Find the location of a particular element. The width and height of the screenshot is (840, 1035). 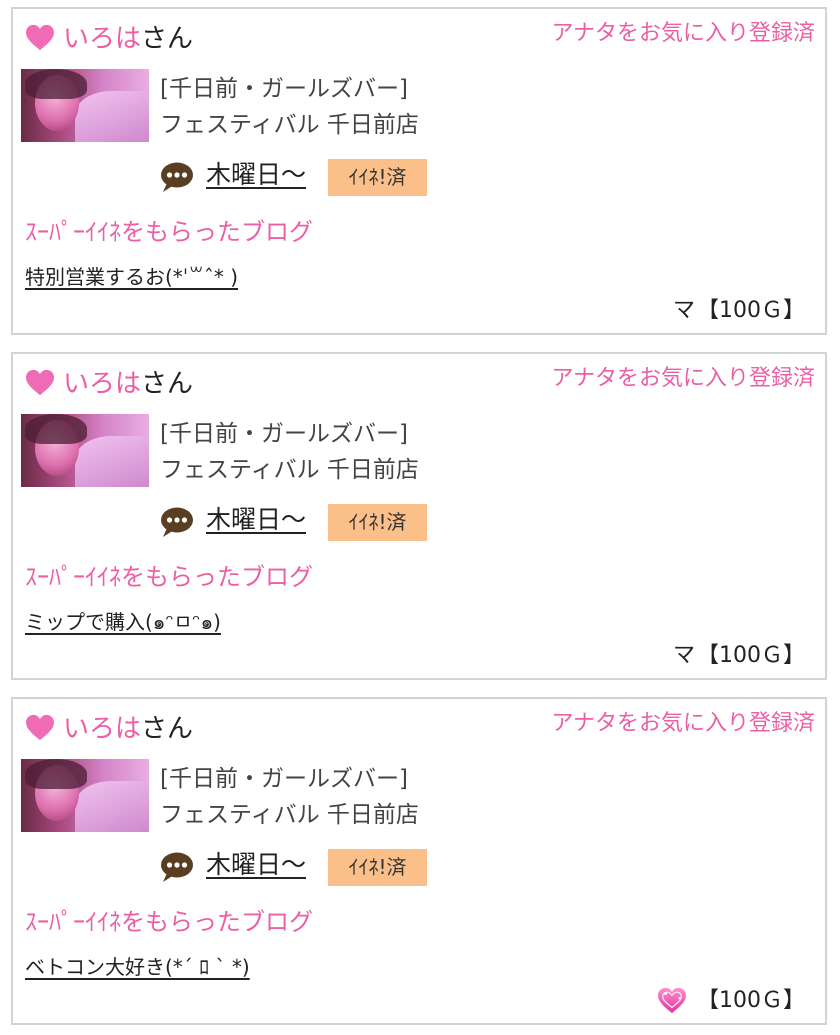

blog-entry-link: ミップで購入(๑ᵔㅁᵔ๑) is located at coordinates (123, 622).